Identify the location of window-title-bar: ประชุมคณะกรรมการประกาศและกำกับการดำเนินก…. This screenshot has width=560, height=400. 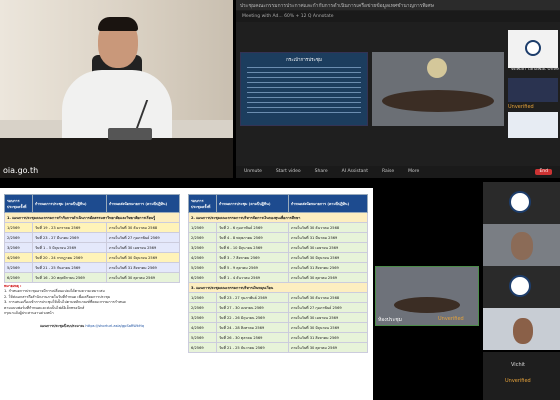
(398, 5).